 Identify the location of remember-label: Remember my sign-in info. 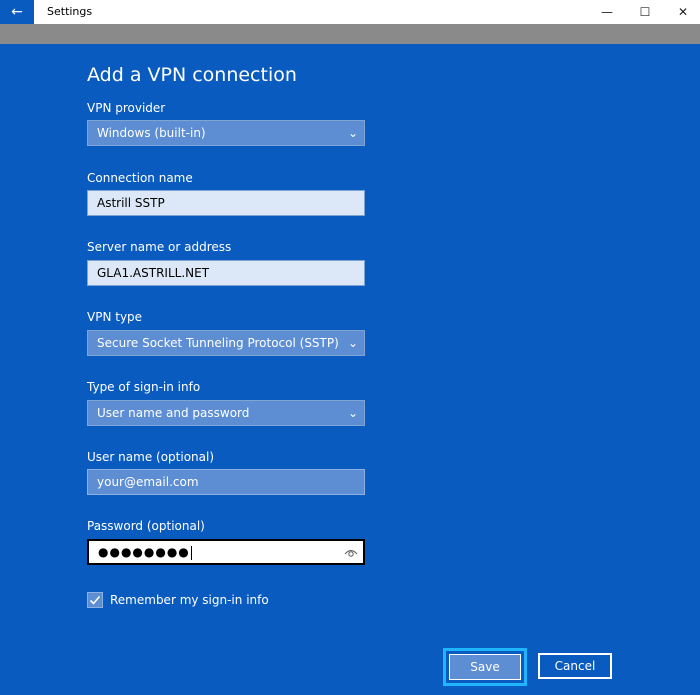
(189, 600).